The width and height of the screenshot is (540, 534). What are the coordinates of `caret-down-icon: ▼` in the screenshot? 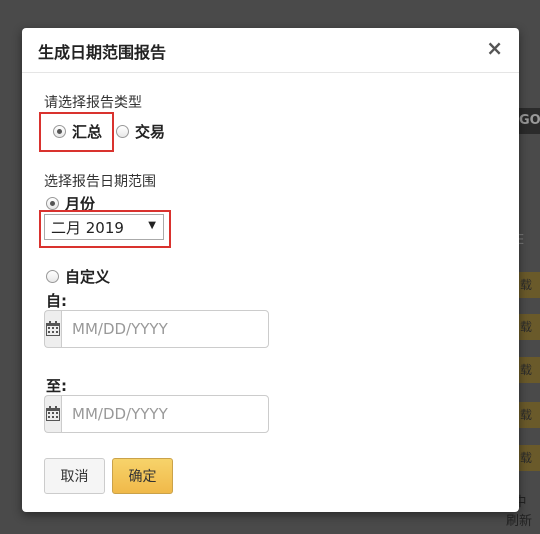 It's located at (152, 225).